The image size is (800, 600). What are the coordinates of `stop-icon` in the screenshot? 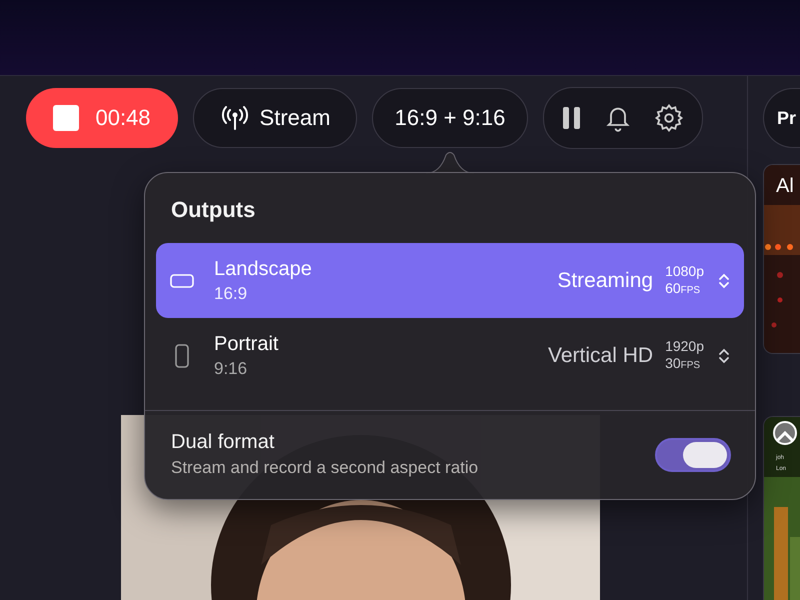 It's located at (66, 118).